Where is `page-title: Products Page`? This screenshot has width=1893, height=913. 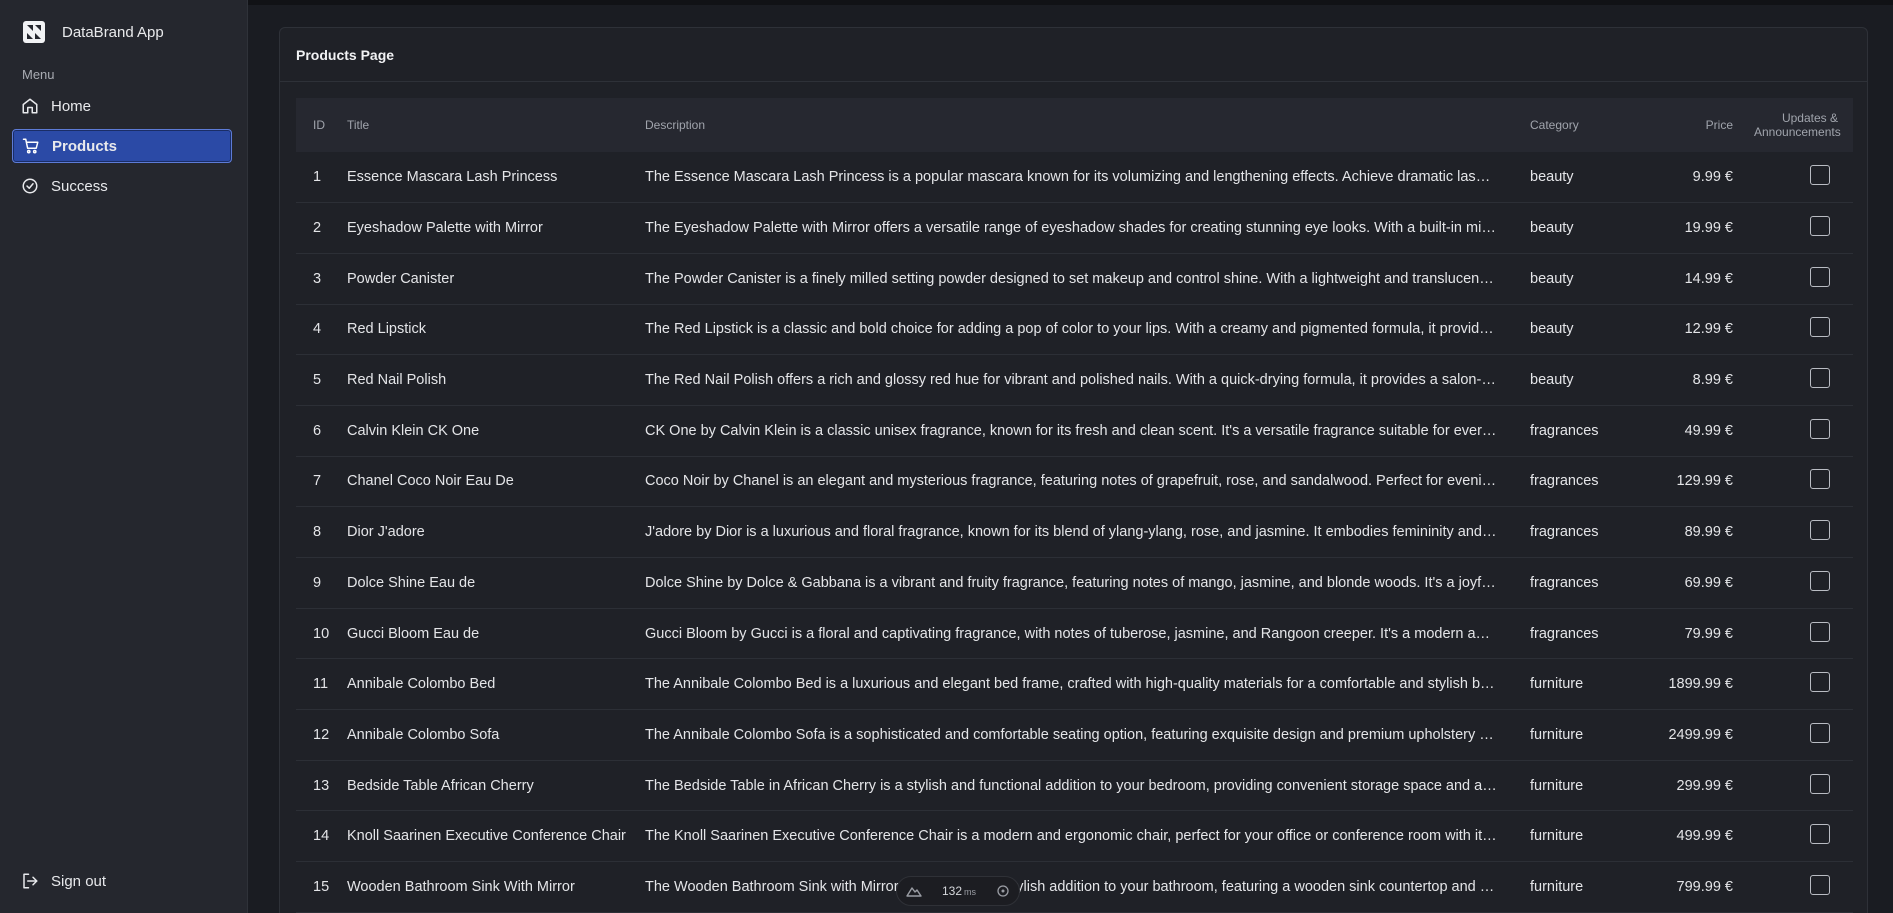
page-title: Products Page is located at coordinates (1073, 55).